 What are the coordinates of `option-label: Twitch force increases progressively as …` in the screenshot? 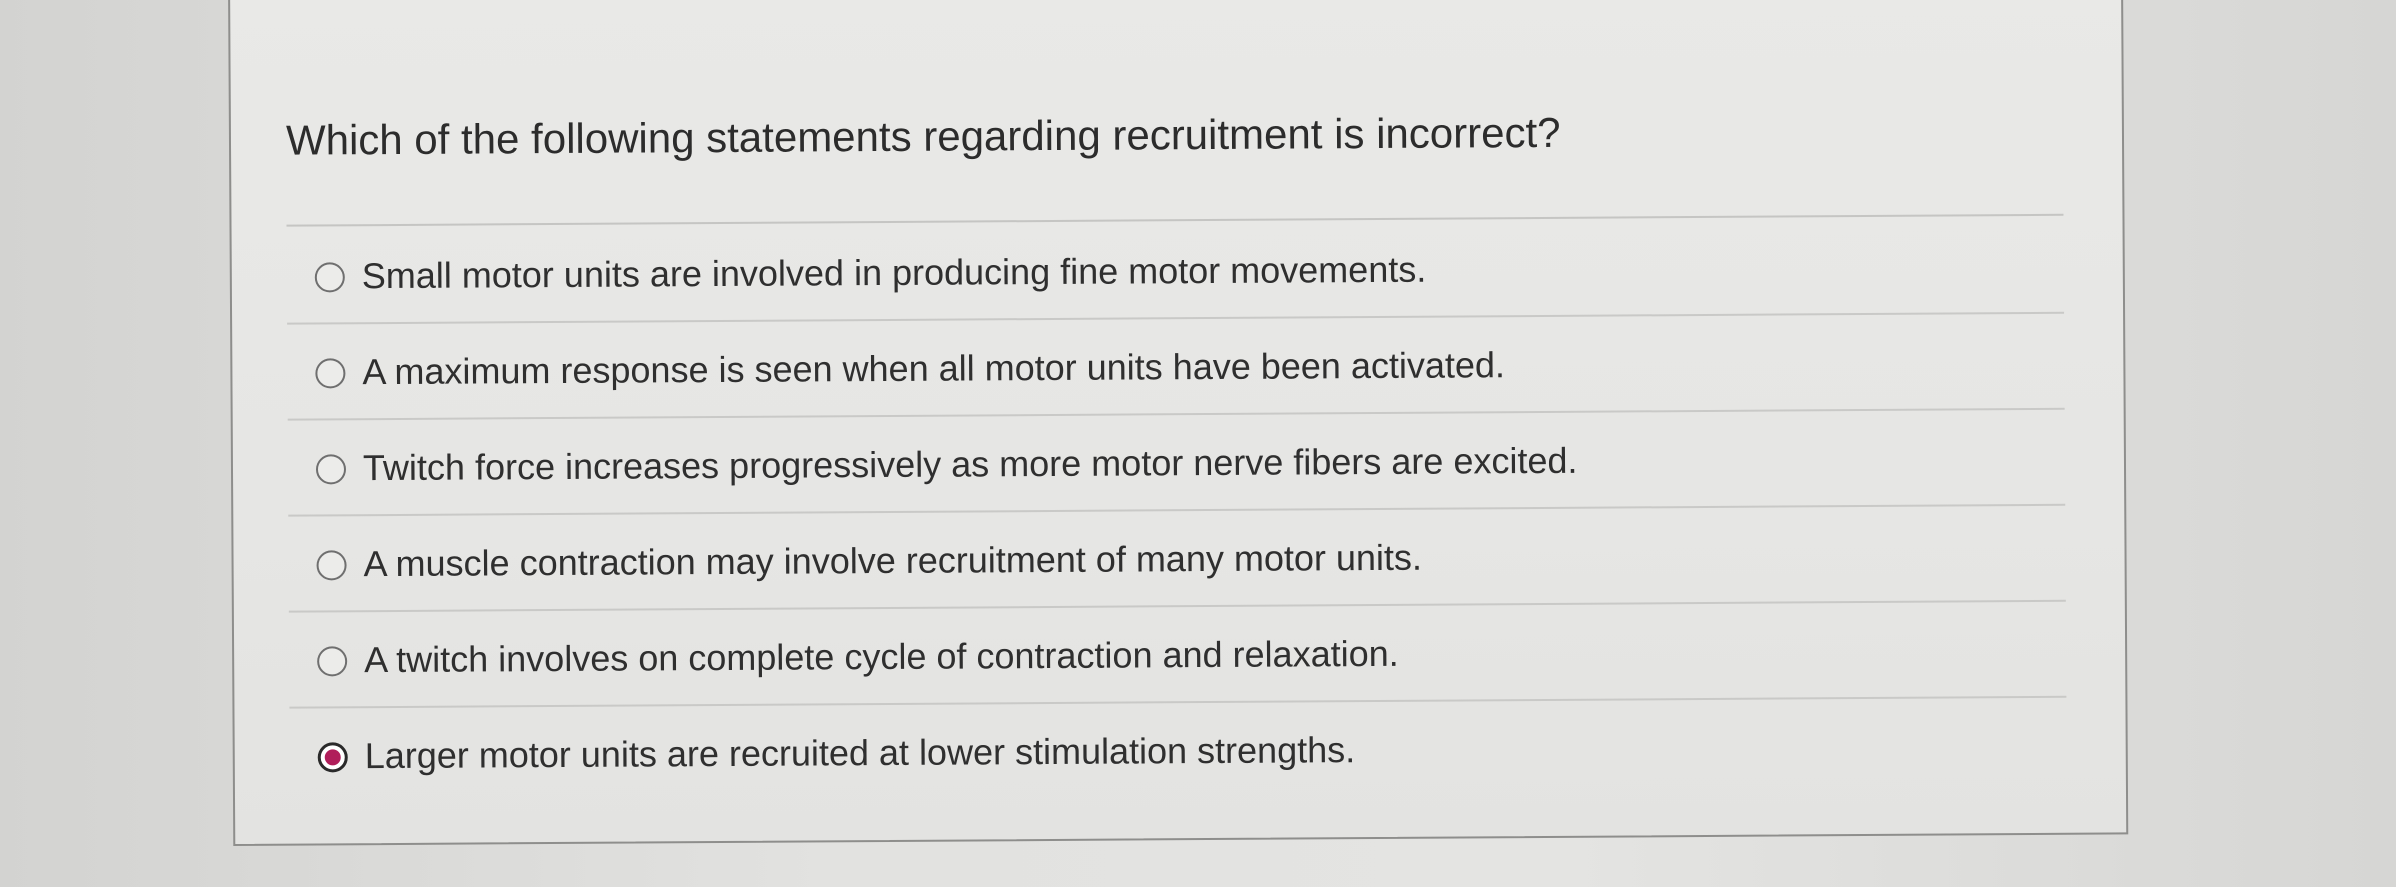 It's located at (970, 464).